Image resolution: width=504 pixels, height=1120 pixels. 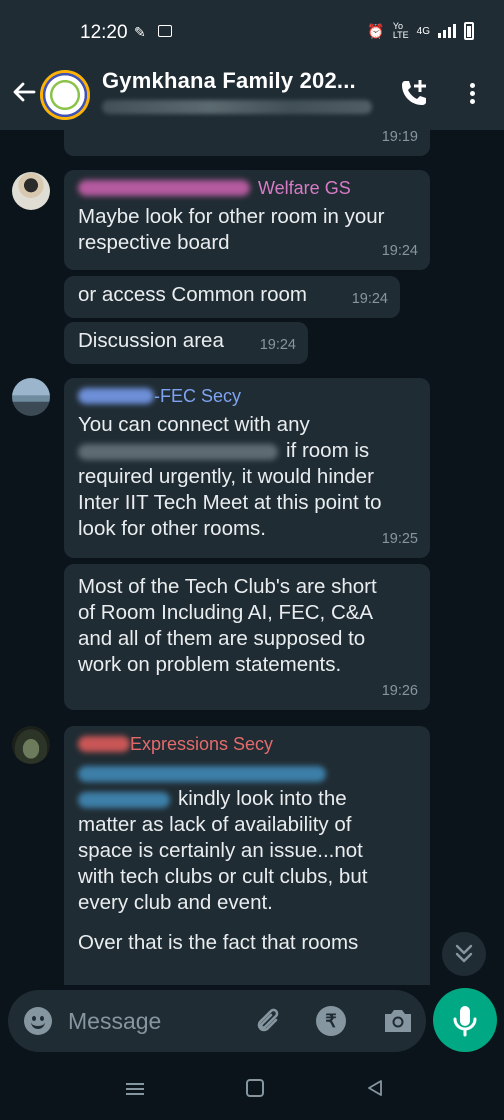 I want to click on microphone-icon, so click(x=465, y=1021).